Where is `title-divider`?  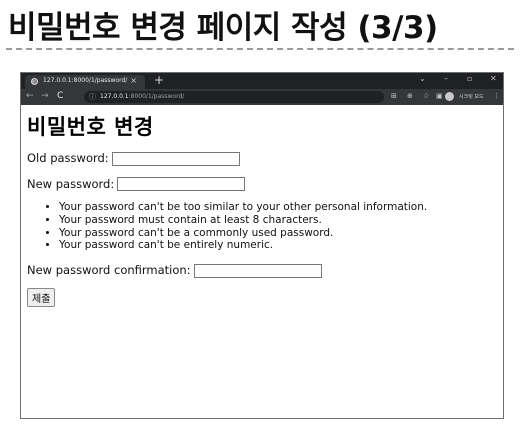
title-divider is located at coordinates (260, 49).